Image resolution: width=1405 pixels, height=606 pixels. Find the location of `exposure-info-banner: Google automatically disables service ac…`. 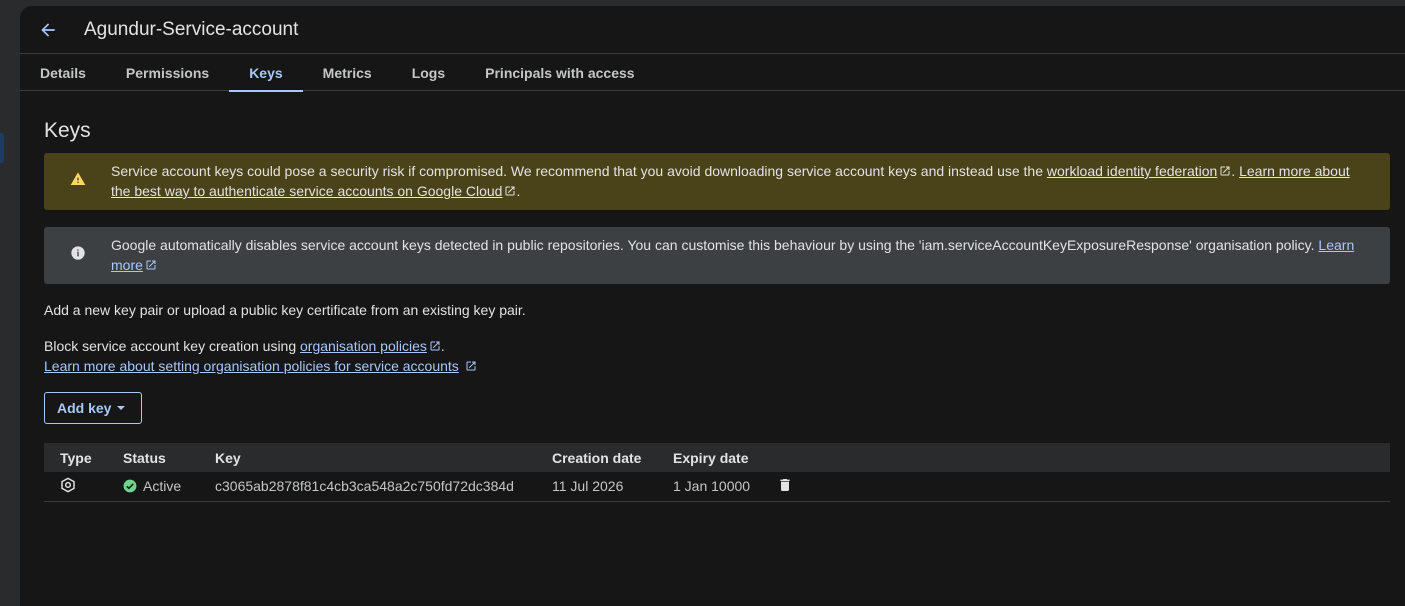

exposure-info-banner: Google automatically disables service ac… is located at coordinates (717, 255).